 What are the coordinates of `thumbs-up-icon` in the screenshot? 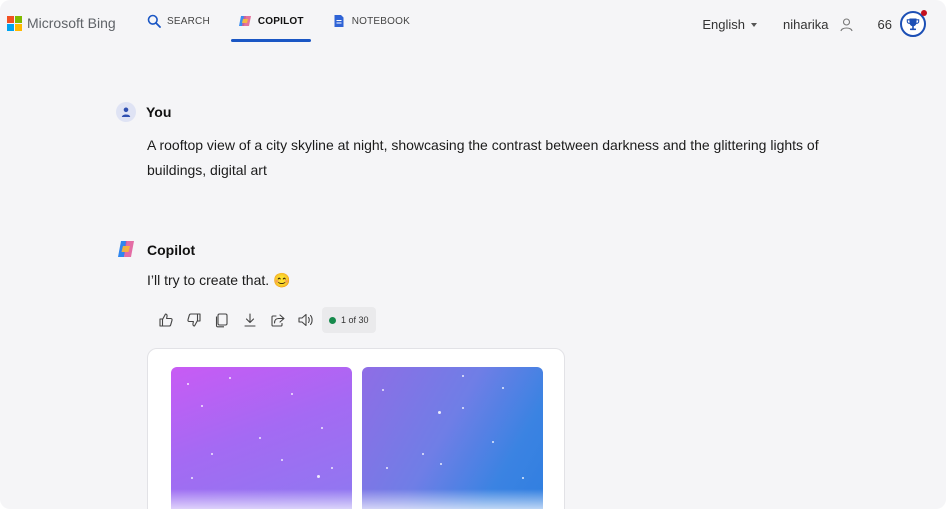 It's located at (166, 320).